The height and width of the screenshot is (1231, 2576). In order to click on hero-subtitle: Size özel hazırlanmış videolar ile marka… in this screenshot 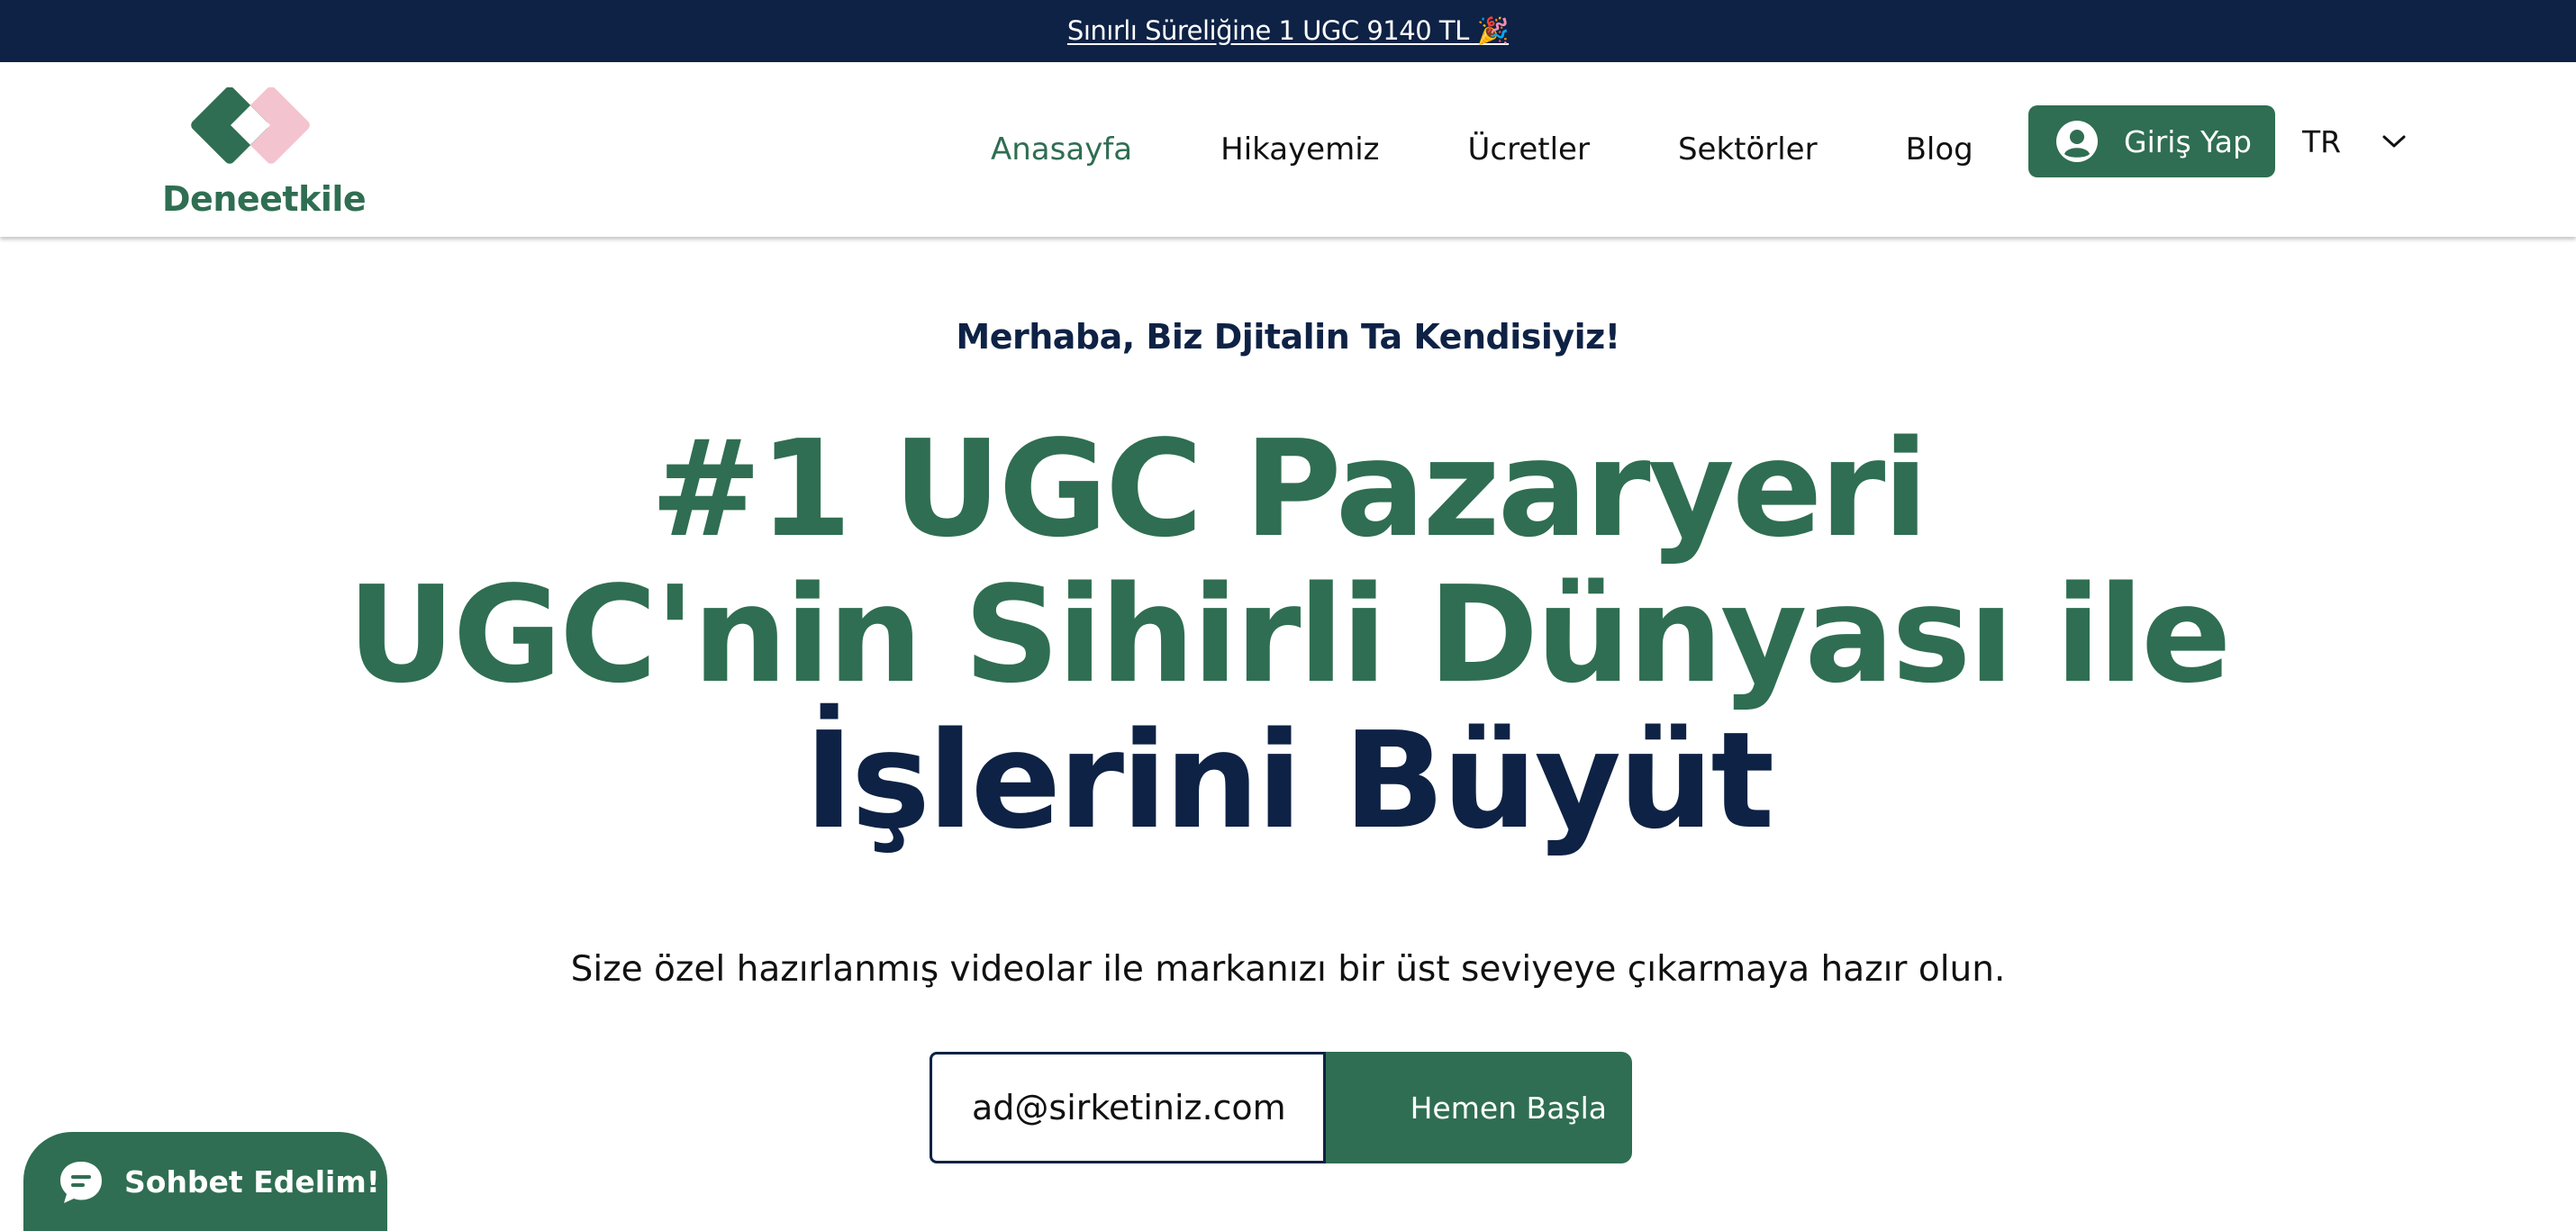, I will do `click(1288, 969)`.